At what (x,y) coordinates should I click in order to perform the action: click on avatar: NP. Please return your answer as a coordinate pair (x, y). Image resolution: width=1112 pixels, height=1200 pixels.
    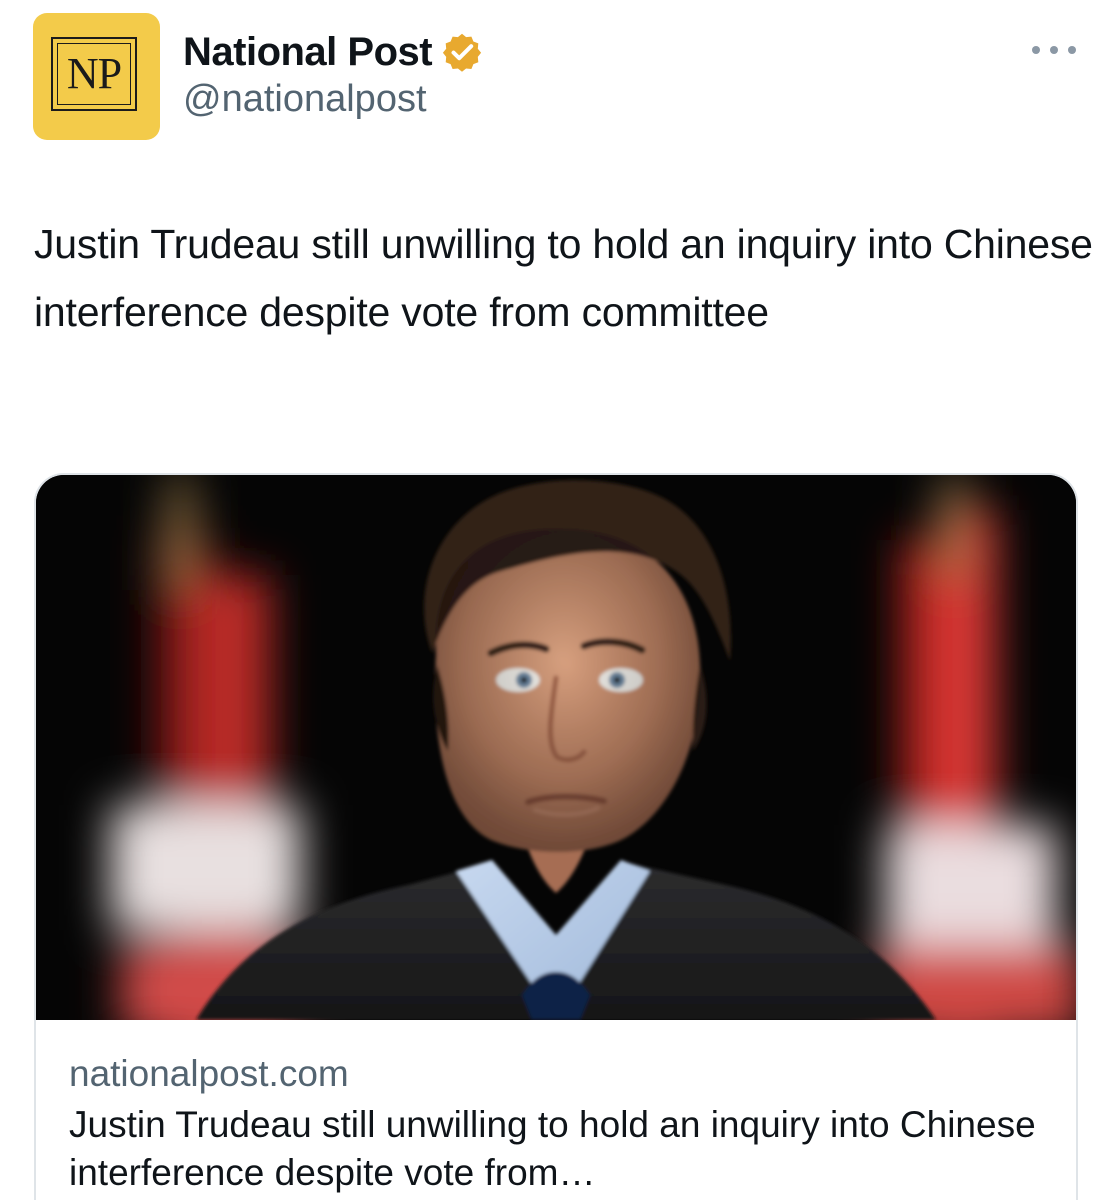
    Looking at the image, I should click on (96, 76).